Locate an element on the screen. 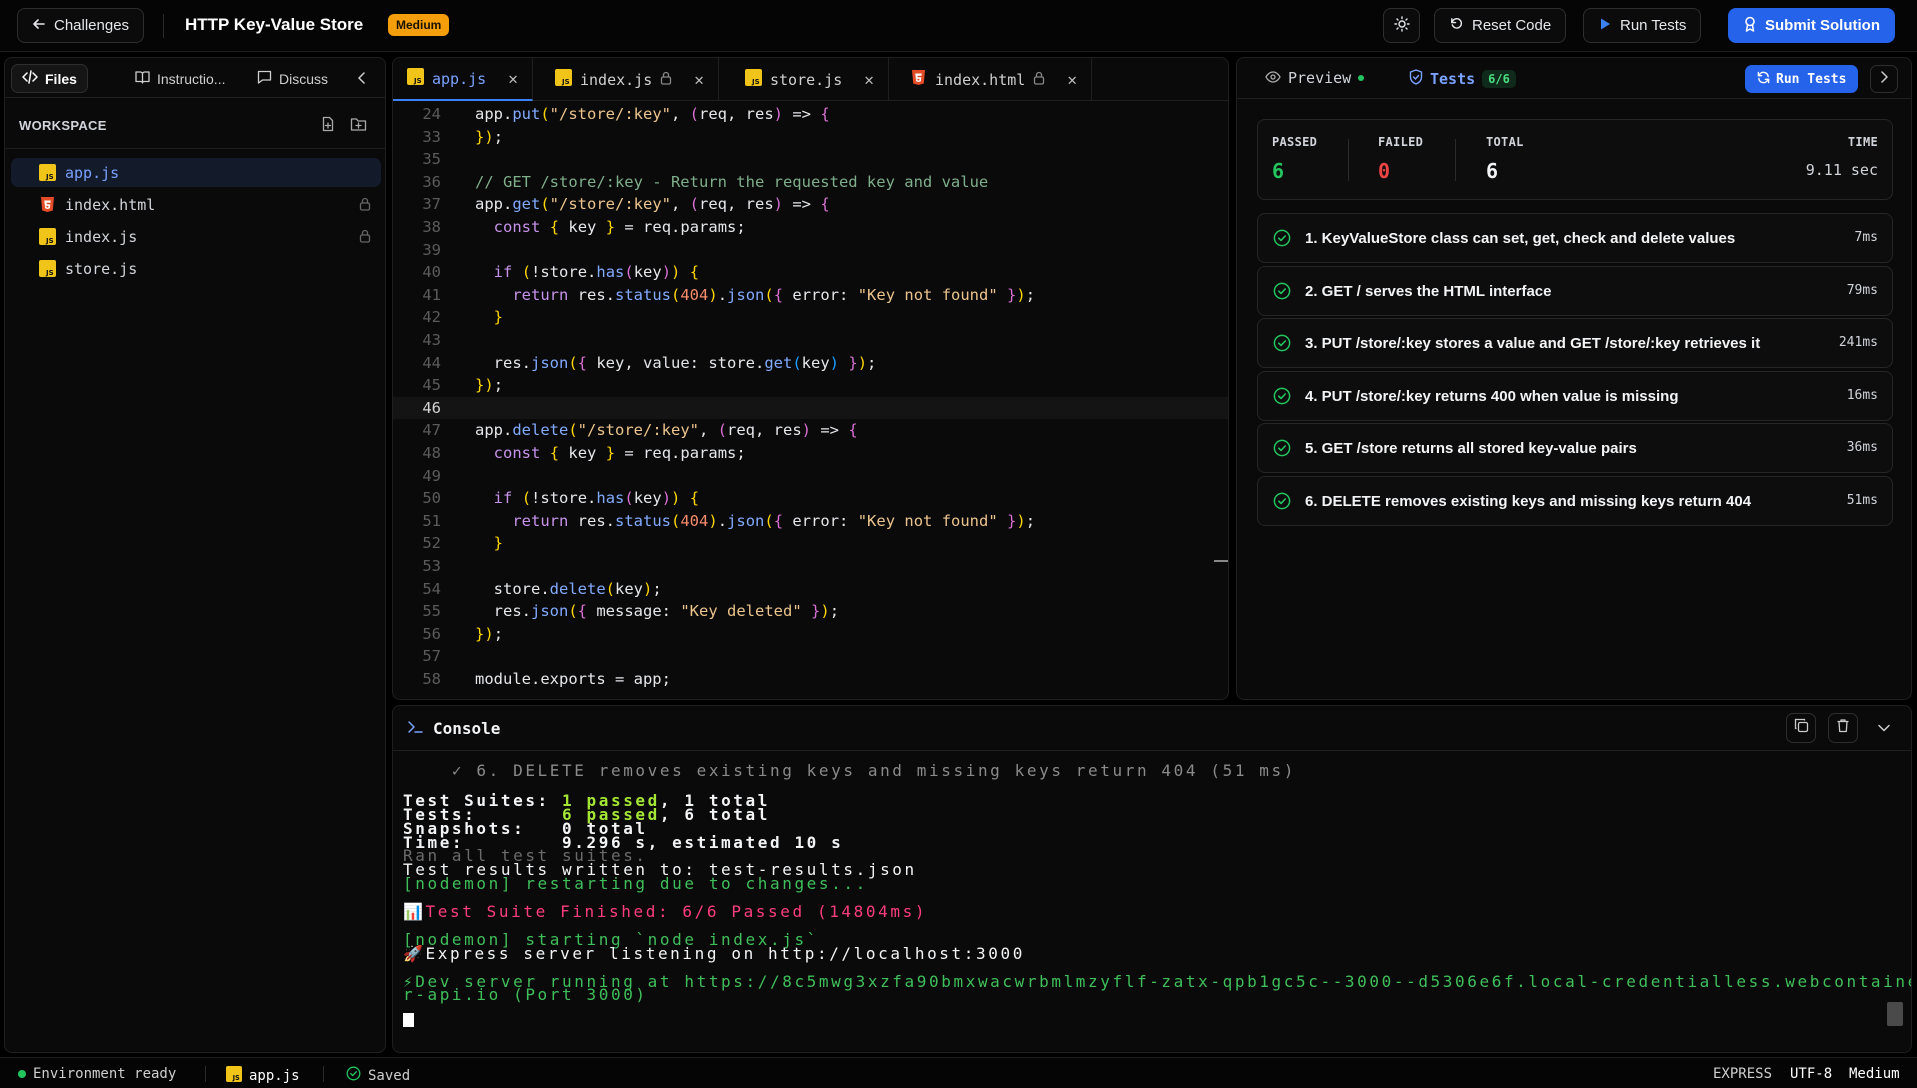  code-line: 50 if (!store.has(key)) { is located at coordinates (810, 498).